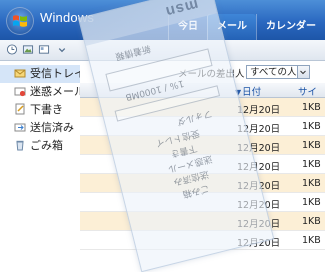 The image size is (325, 272). What do you see at coordinates (20, 21) in the screenshot?
I see `windows-logo-icon` at bounding box center [20, 21].